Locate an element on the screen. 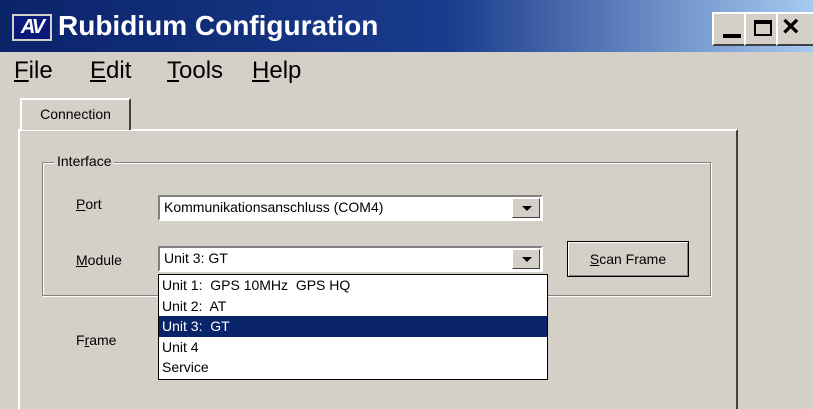  app-logo-icon: AV is located at coordinates (32, 27).